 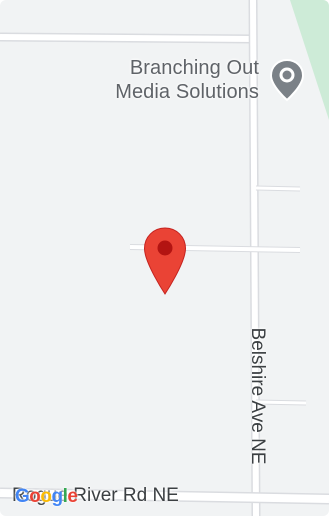 What do you see at coordinates (57, 496) in the screenshot?
I see `google-logo-letter: g` at bounding box center [57, 496].